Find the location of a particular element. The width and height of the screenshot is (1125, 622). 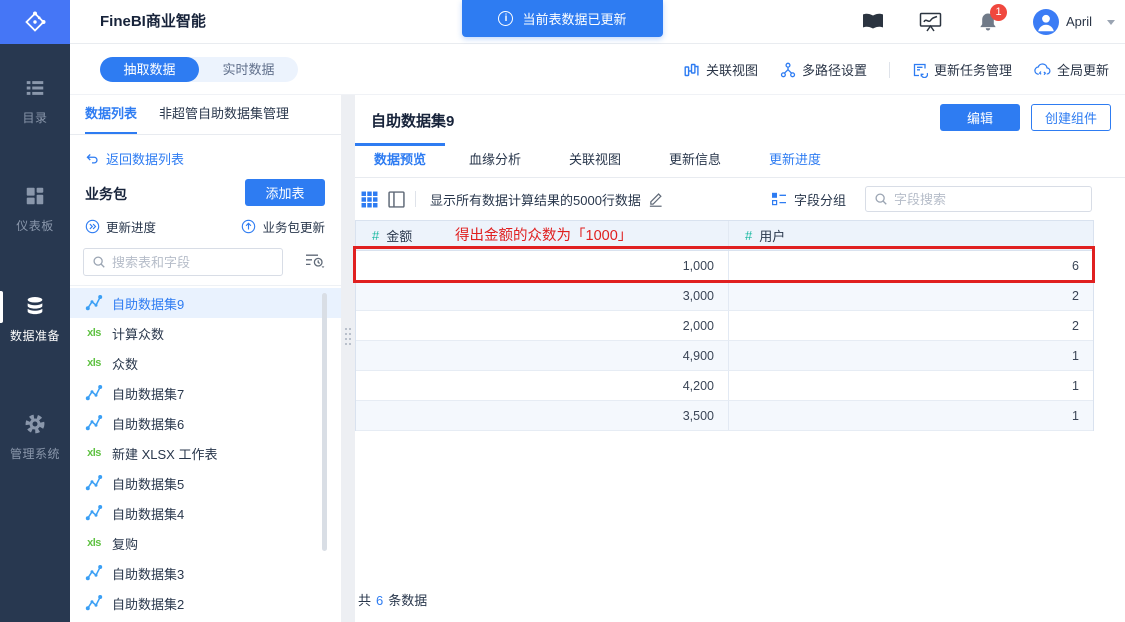

dataset-name: 自助数据集9 is located at coordinates (148, 304).